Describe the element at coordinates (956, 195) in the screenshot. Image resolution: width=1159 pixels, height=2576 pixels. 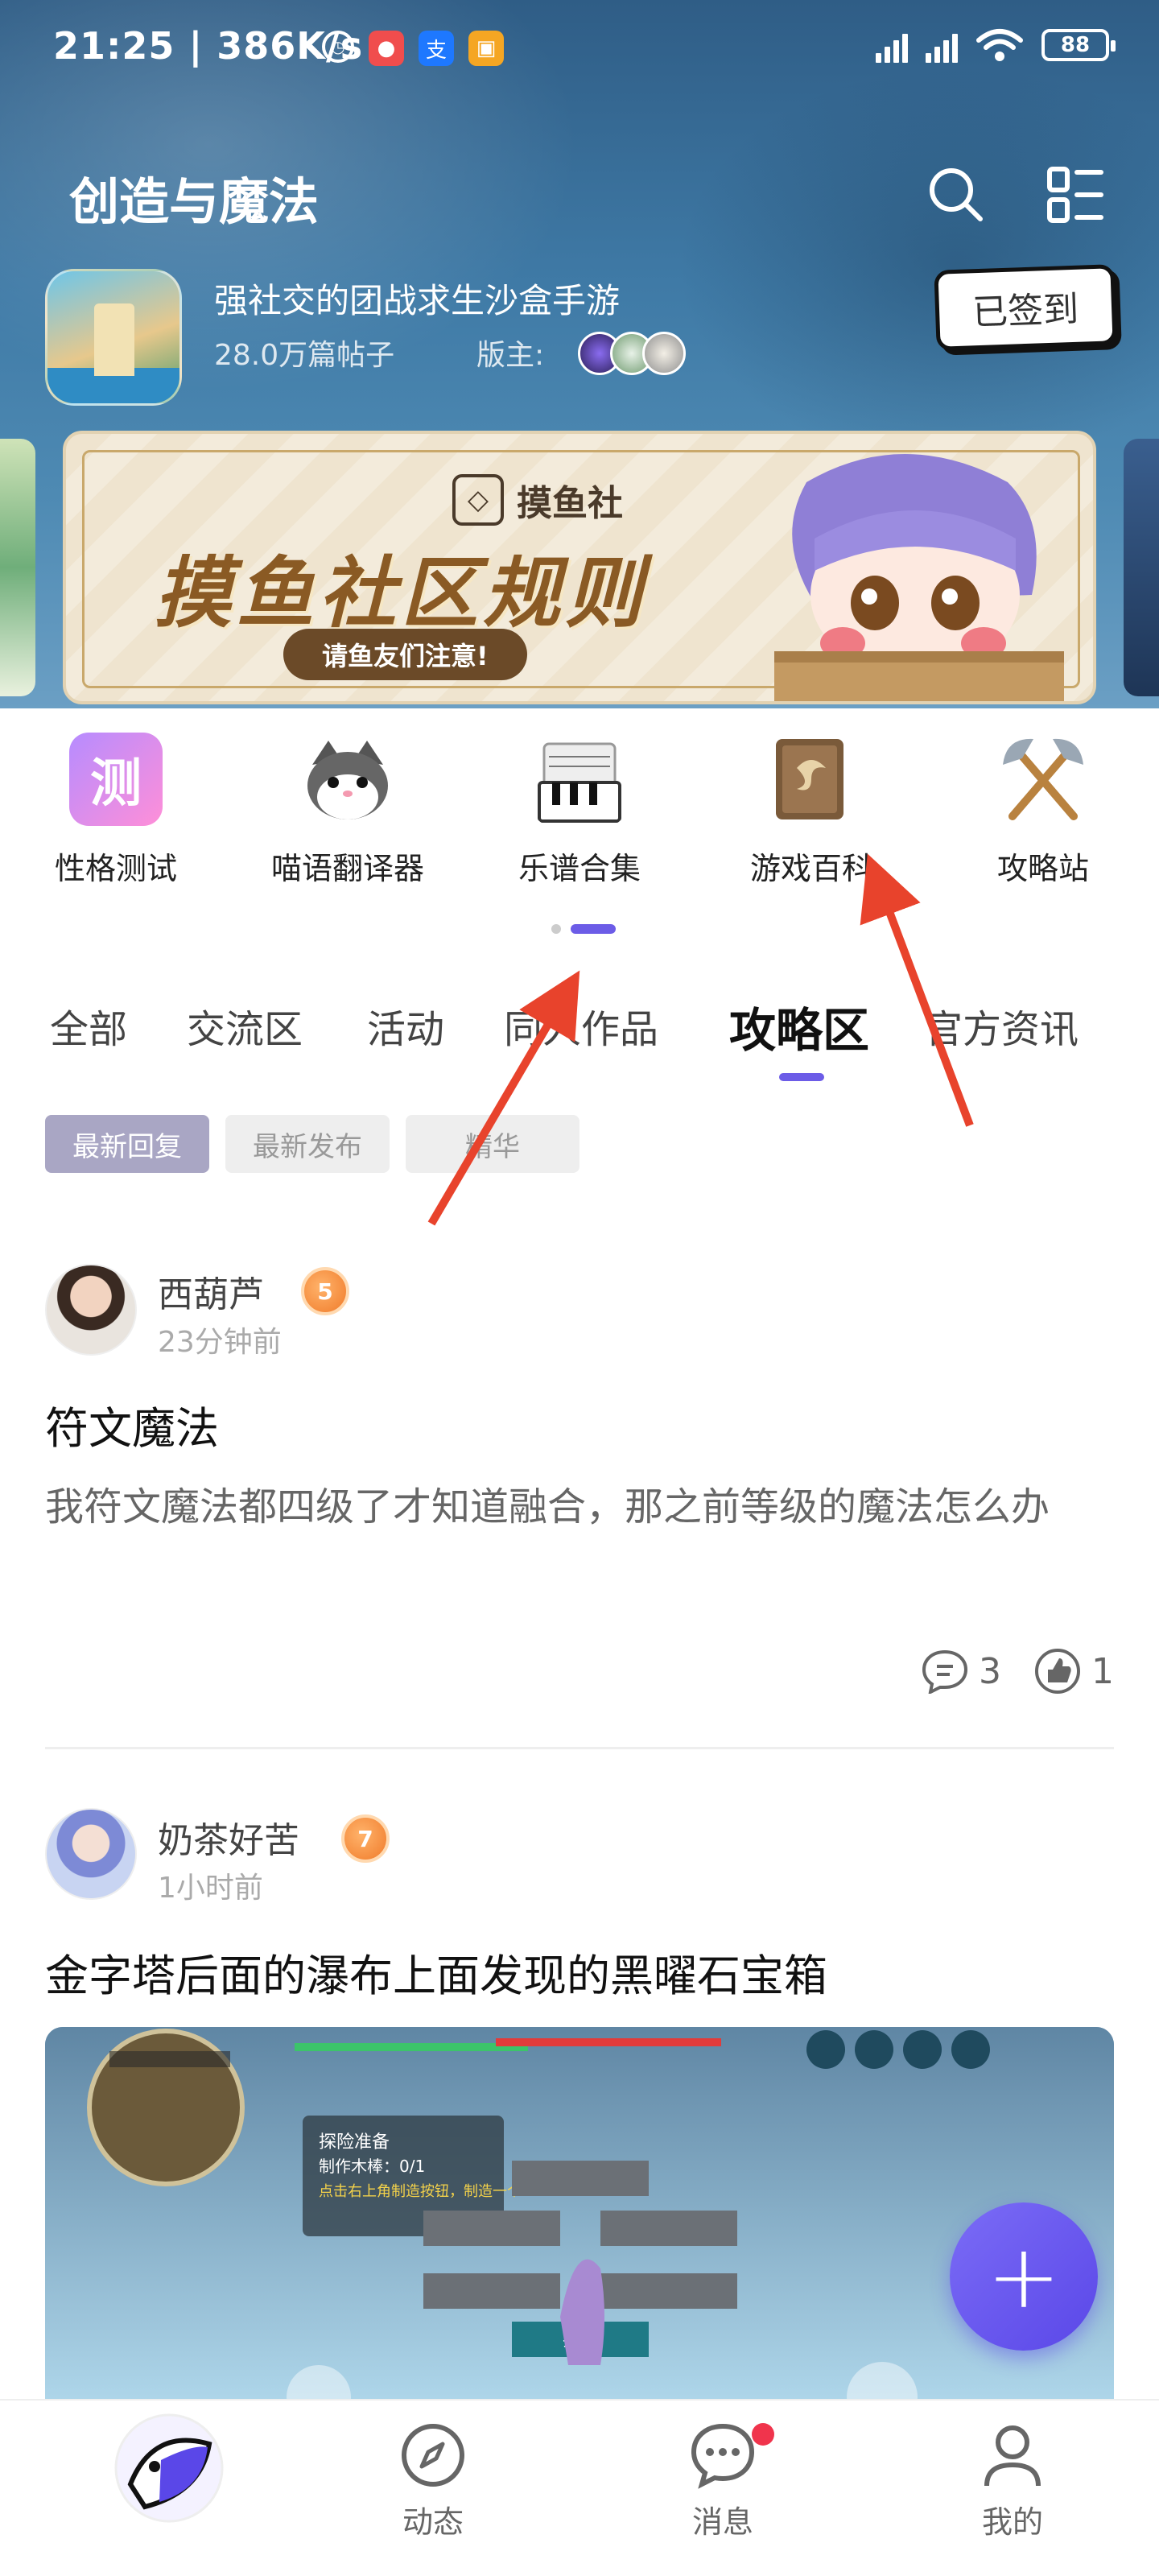
I see `search-icon` at that location.